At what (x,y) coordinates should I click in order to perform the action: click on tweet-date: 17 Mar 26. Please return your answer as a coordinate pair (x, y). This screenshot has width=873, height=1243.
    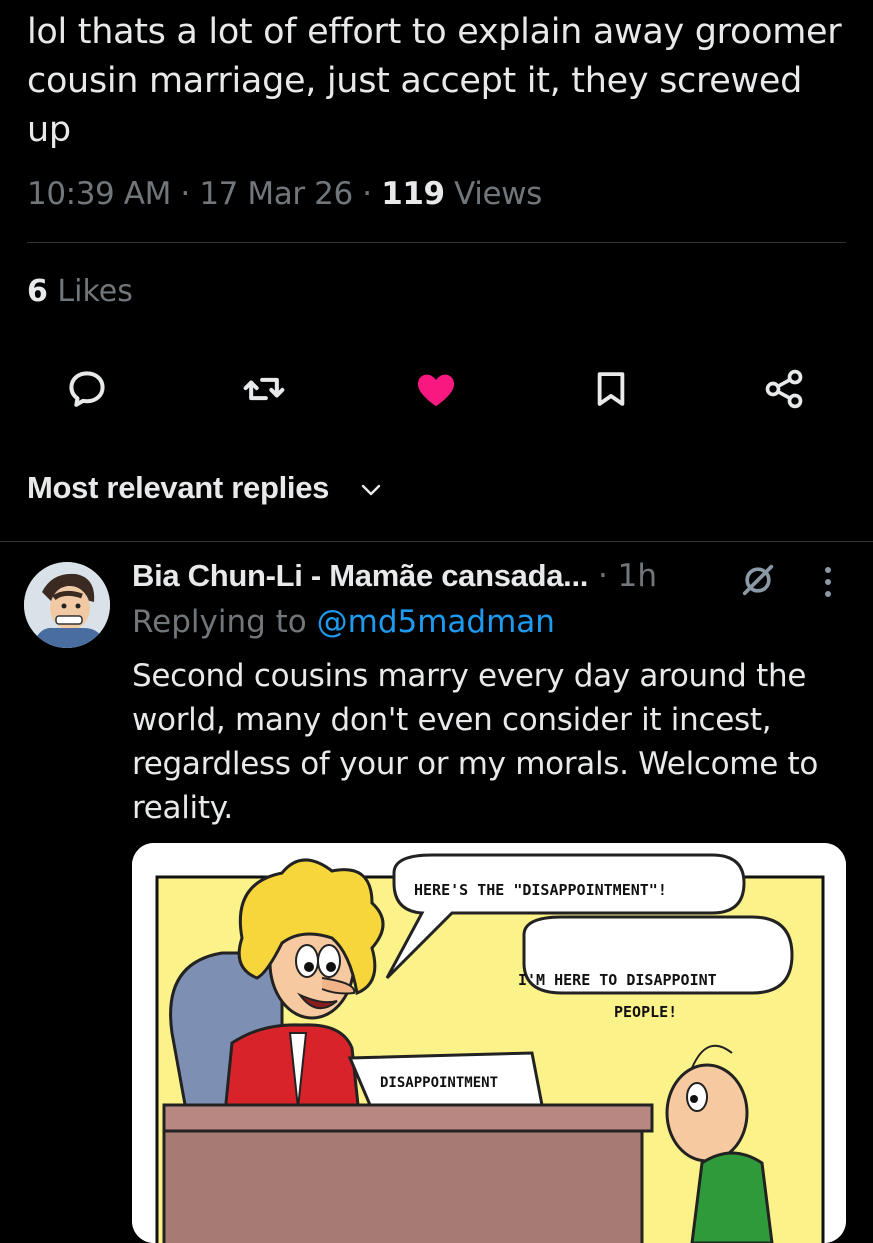
    Looking at the image, I should click on (276, 194).